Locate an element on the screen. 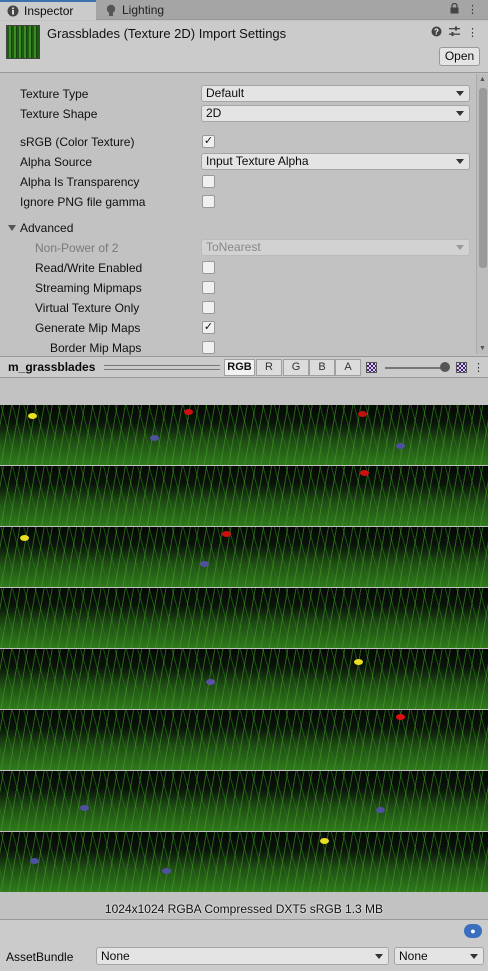 Image resolution: width=488 pixels, height=971 pixels. scrollbar-thumb is located at coordinates (483, 178).